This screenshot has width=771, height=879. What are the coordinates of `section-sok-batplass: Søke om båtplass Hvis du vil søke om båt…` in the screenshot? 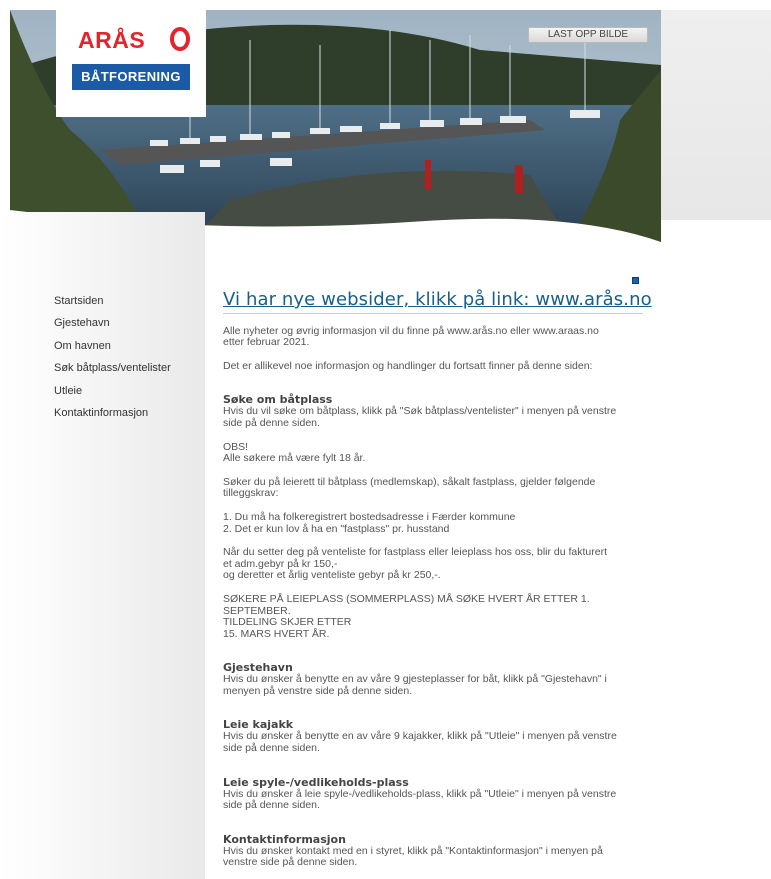 It's located at (433, 411).